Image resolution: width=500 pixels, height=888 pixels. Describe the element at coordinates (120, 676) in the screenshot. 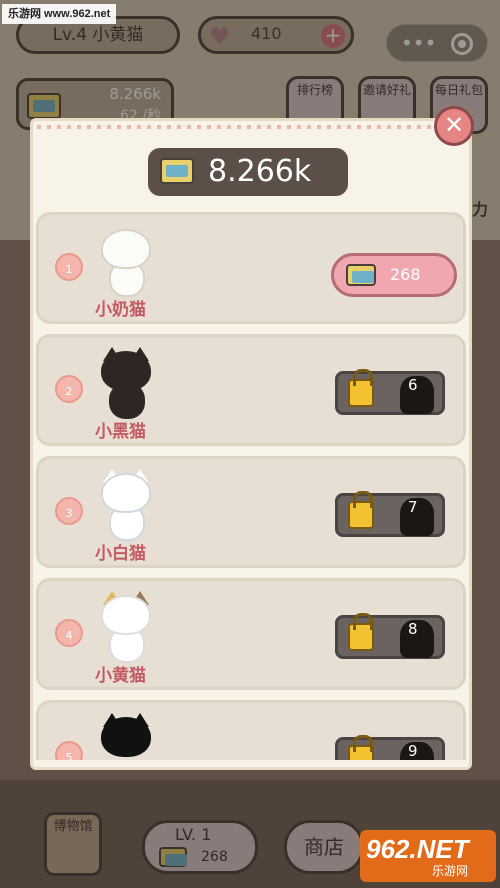

I see `cat-name: 小黄猫` at that location.